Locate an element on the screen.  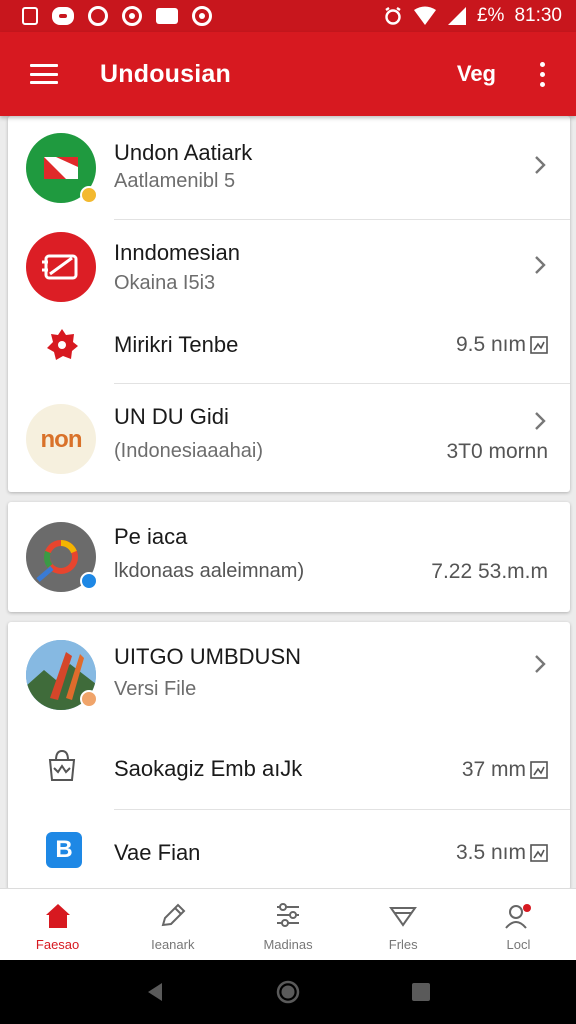
list-item: Inndomesian Okaina I5i3 is located at coordinates (289, 263).